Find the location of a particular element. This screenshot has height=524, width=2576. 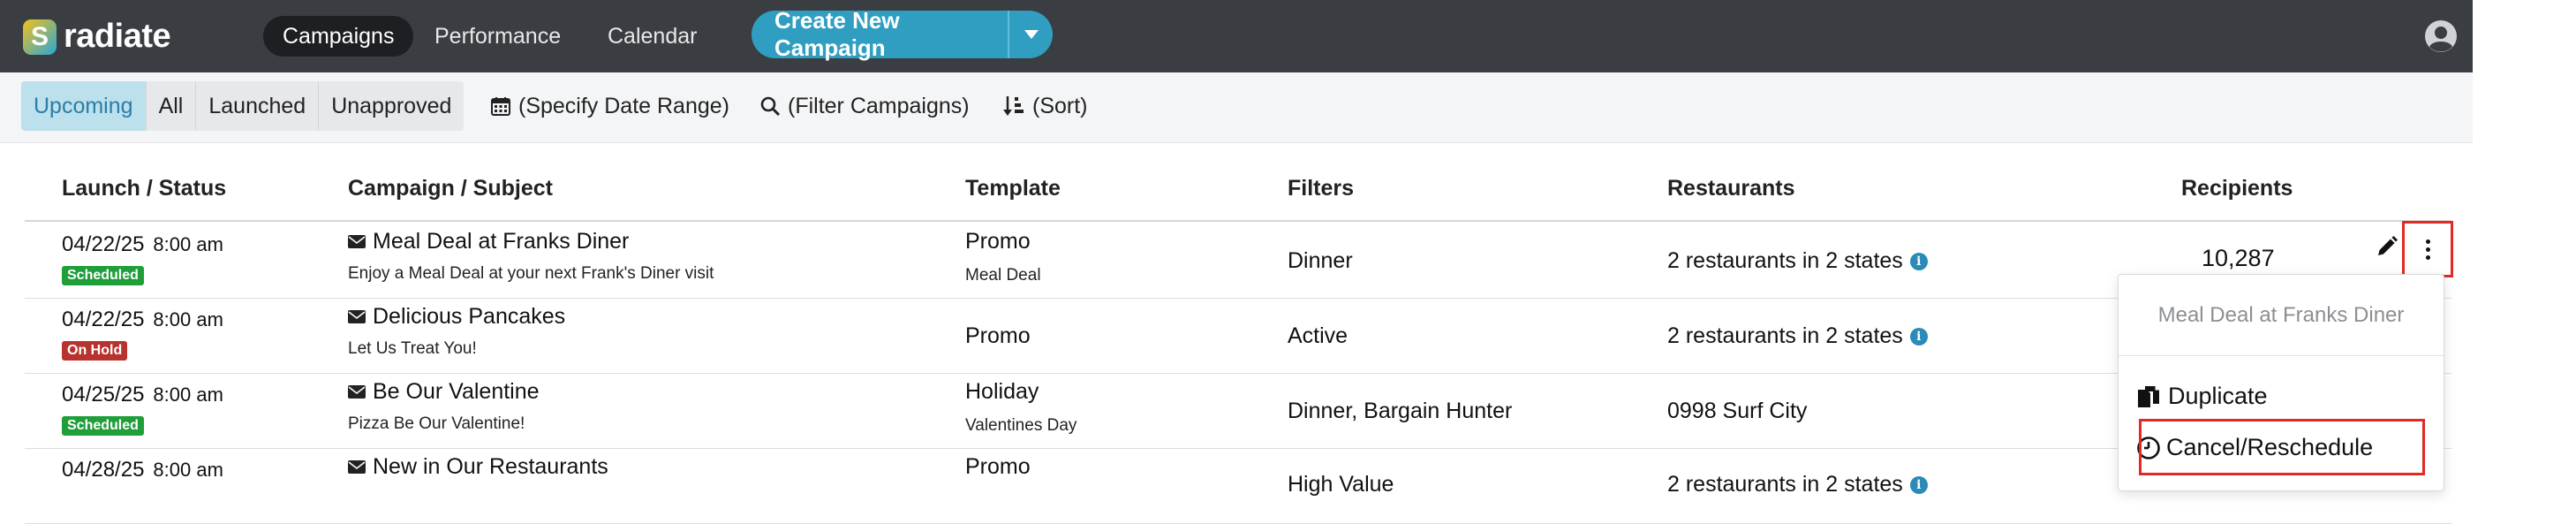

restaurants-value: 0998 Surf City is located at coordinates (1737, 411).